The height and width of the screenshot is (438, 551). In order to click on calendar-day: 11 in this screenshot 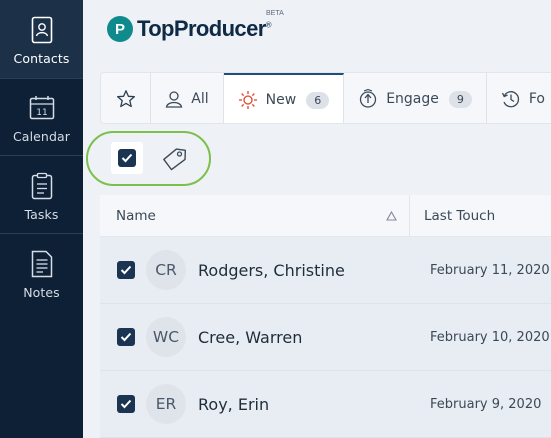, I will do `click(41, 113)`.